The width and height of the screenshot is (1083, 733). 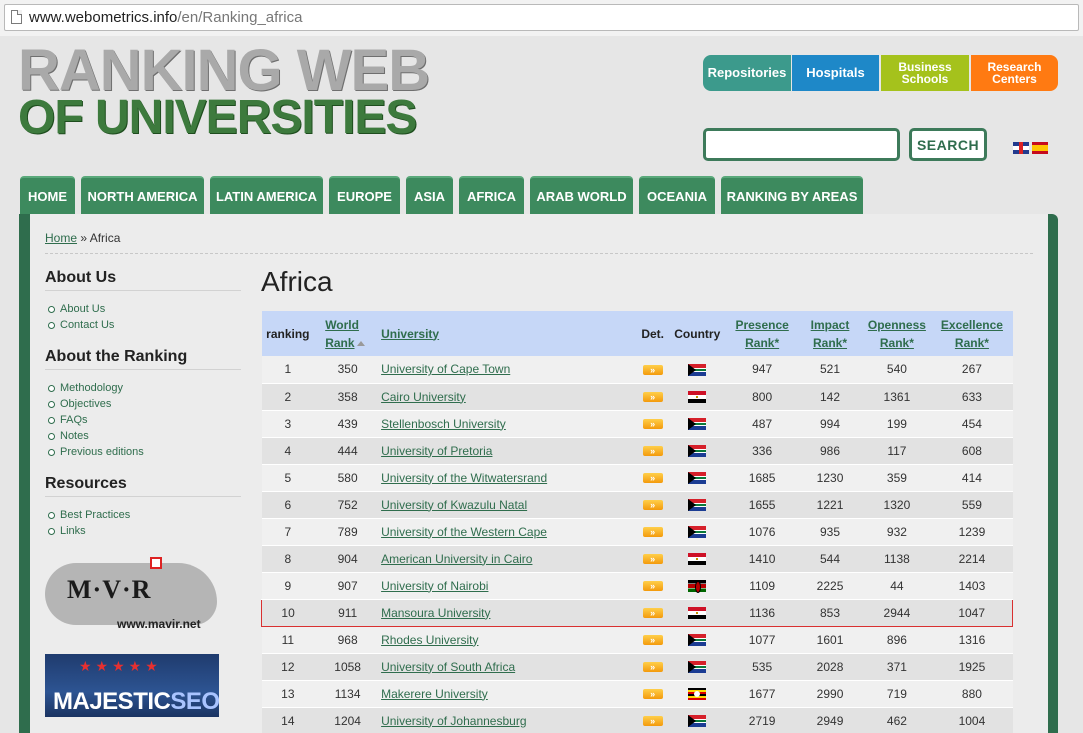 What do you see at coordinates (132, 685) in the screenshot?
I see `majestic-seo-banner: ★★★★★ MAJESTICSEO` at bounding box center [132, 685].